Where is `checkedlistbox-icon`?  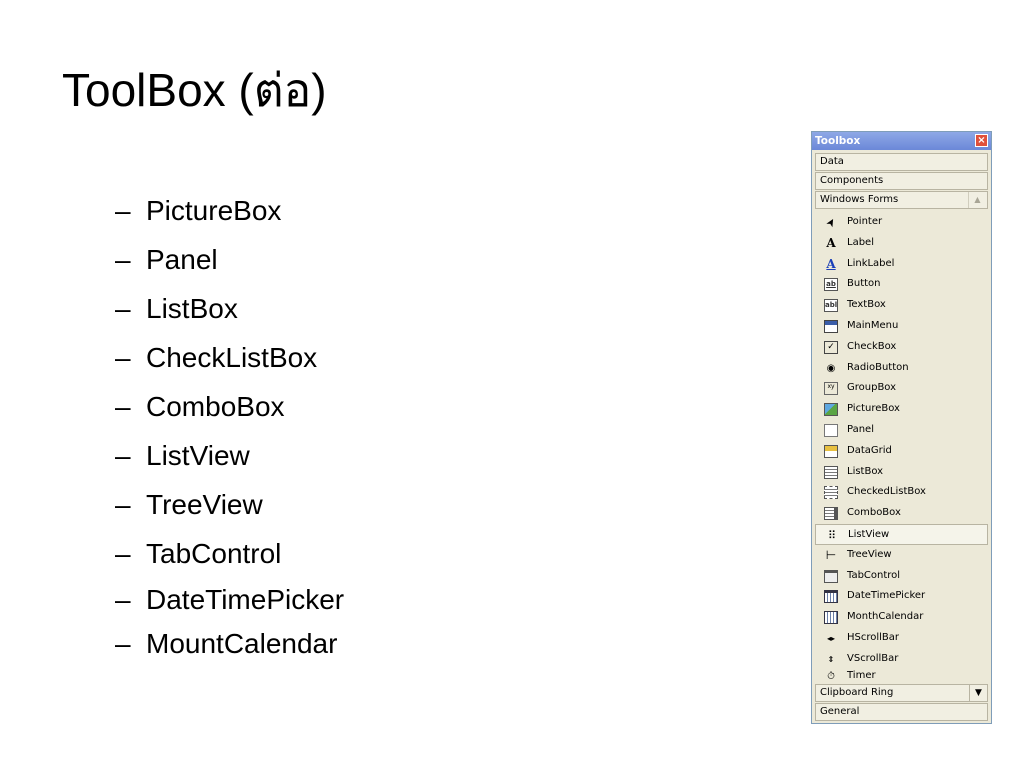
checkedlistbox-icon is located at coordinates (831, 493).